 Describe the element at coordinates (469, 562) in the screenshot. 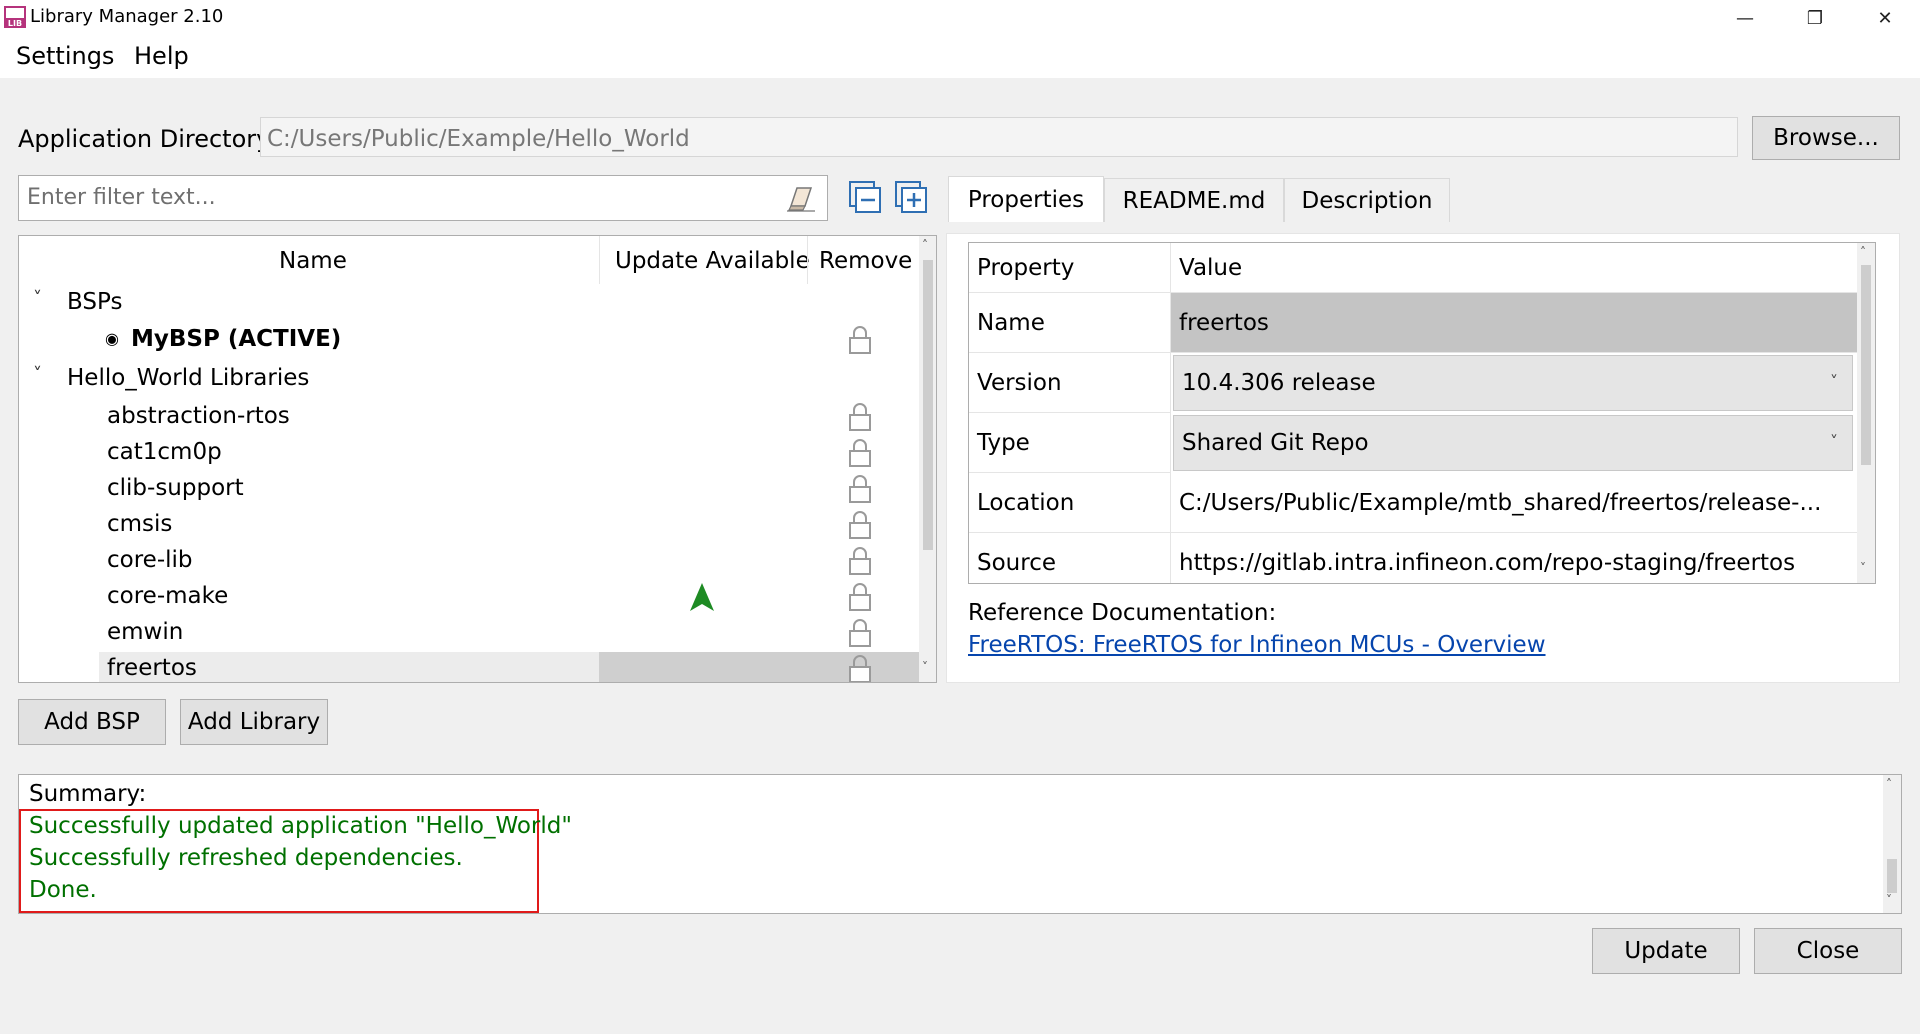

I see `tree-item-core-lib: core-lib` at that location.